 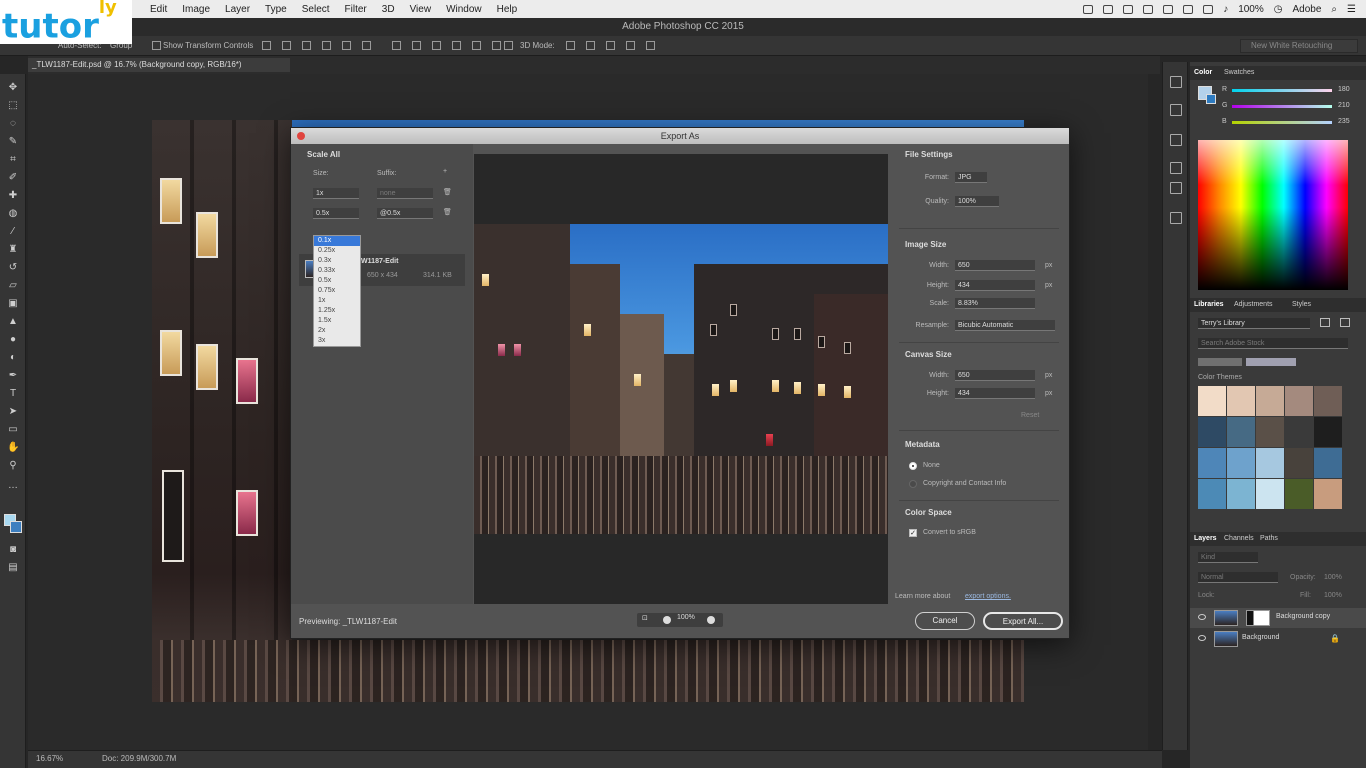 I want to click on 3d-roll-icon, so click(x=590, y=45).